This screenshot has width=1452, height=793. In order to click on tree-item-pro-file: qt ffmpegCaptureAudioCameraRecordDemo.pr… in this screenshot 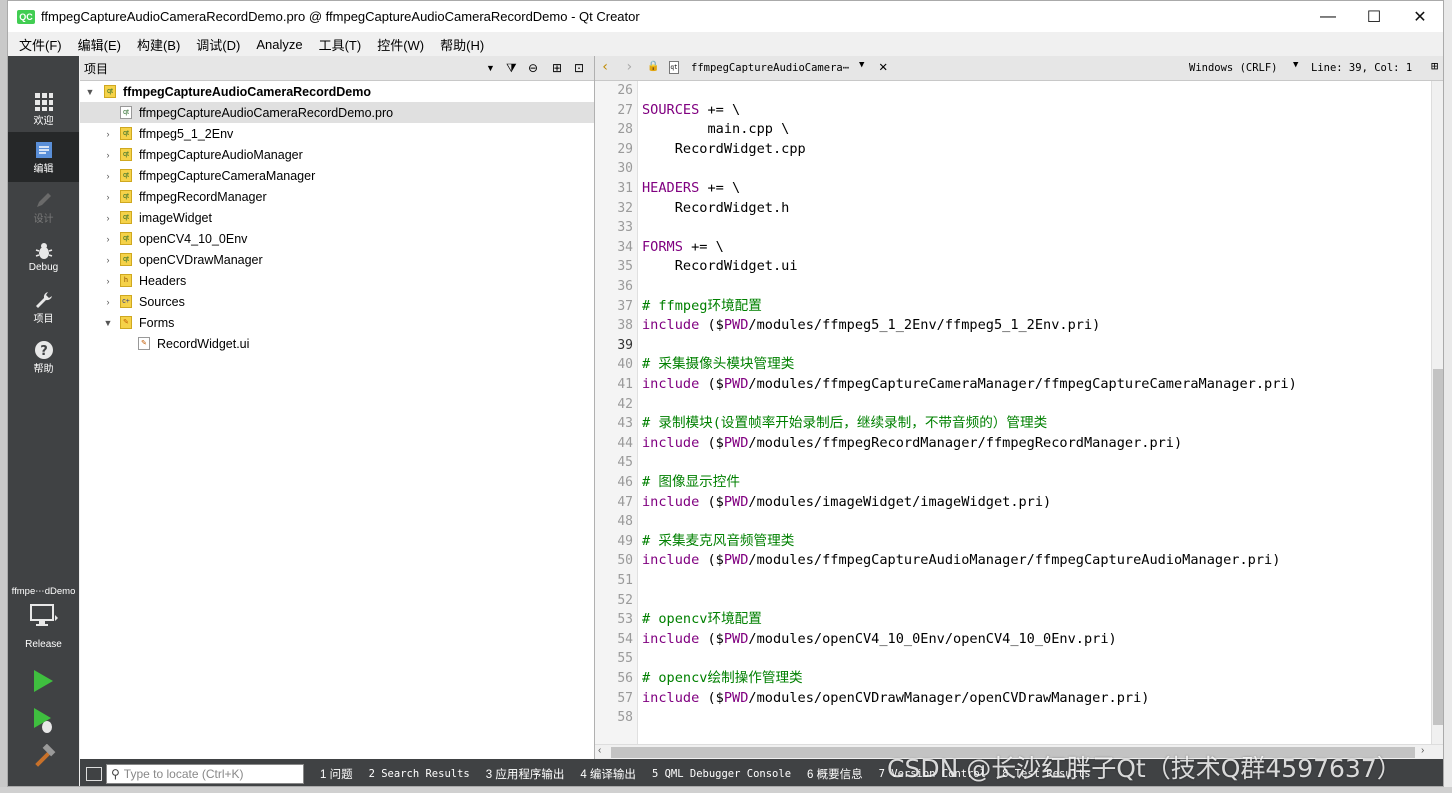, I will do `click(337, 112)`.